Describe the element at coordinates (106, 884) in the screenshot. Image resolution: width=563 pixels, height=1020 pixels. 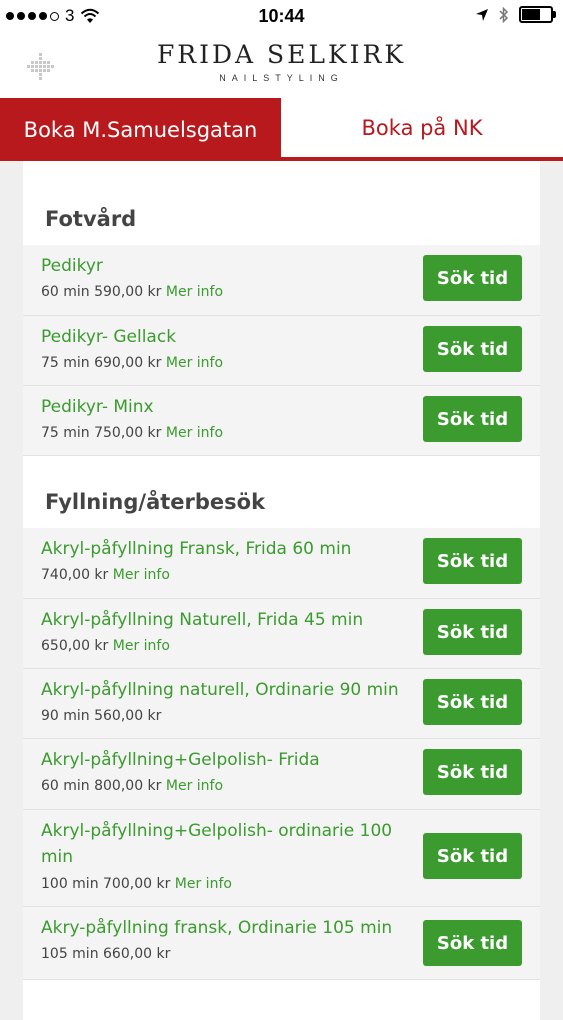
I see `service-details: 100 min 700,00 kr` at that location.